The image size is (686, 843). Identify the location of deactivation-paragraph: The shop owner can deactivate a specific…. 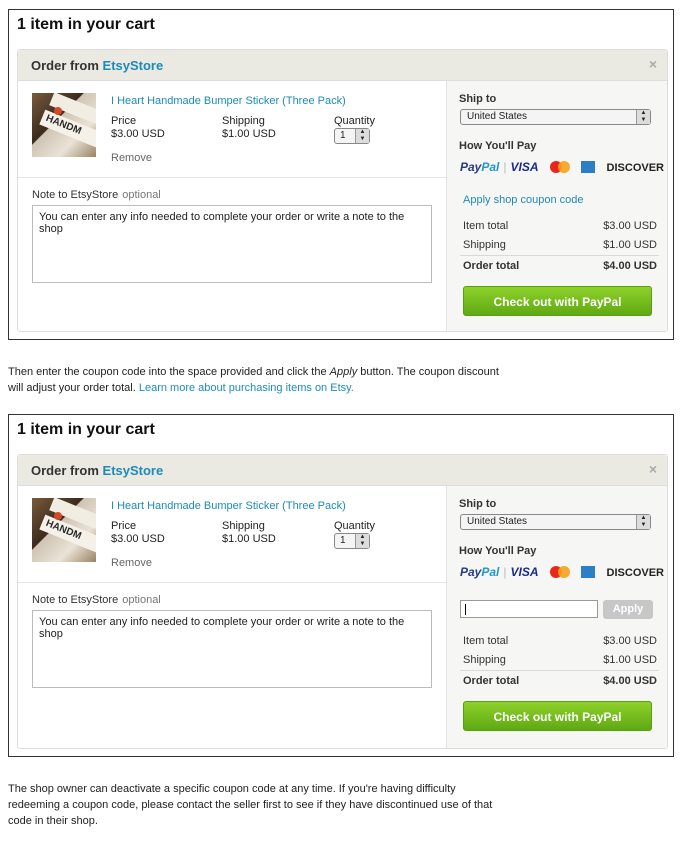
(288, 805).